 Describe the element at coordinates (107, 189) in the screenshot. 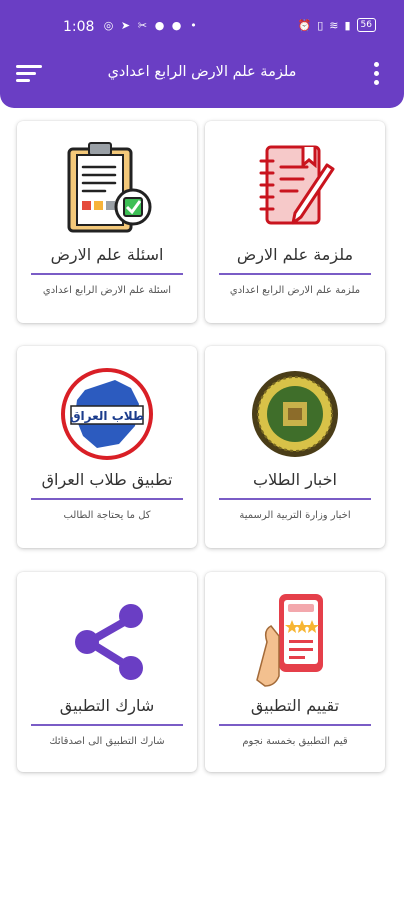

I see `checklist-clipboard-icon` at that location.